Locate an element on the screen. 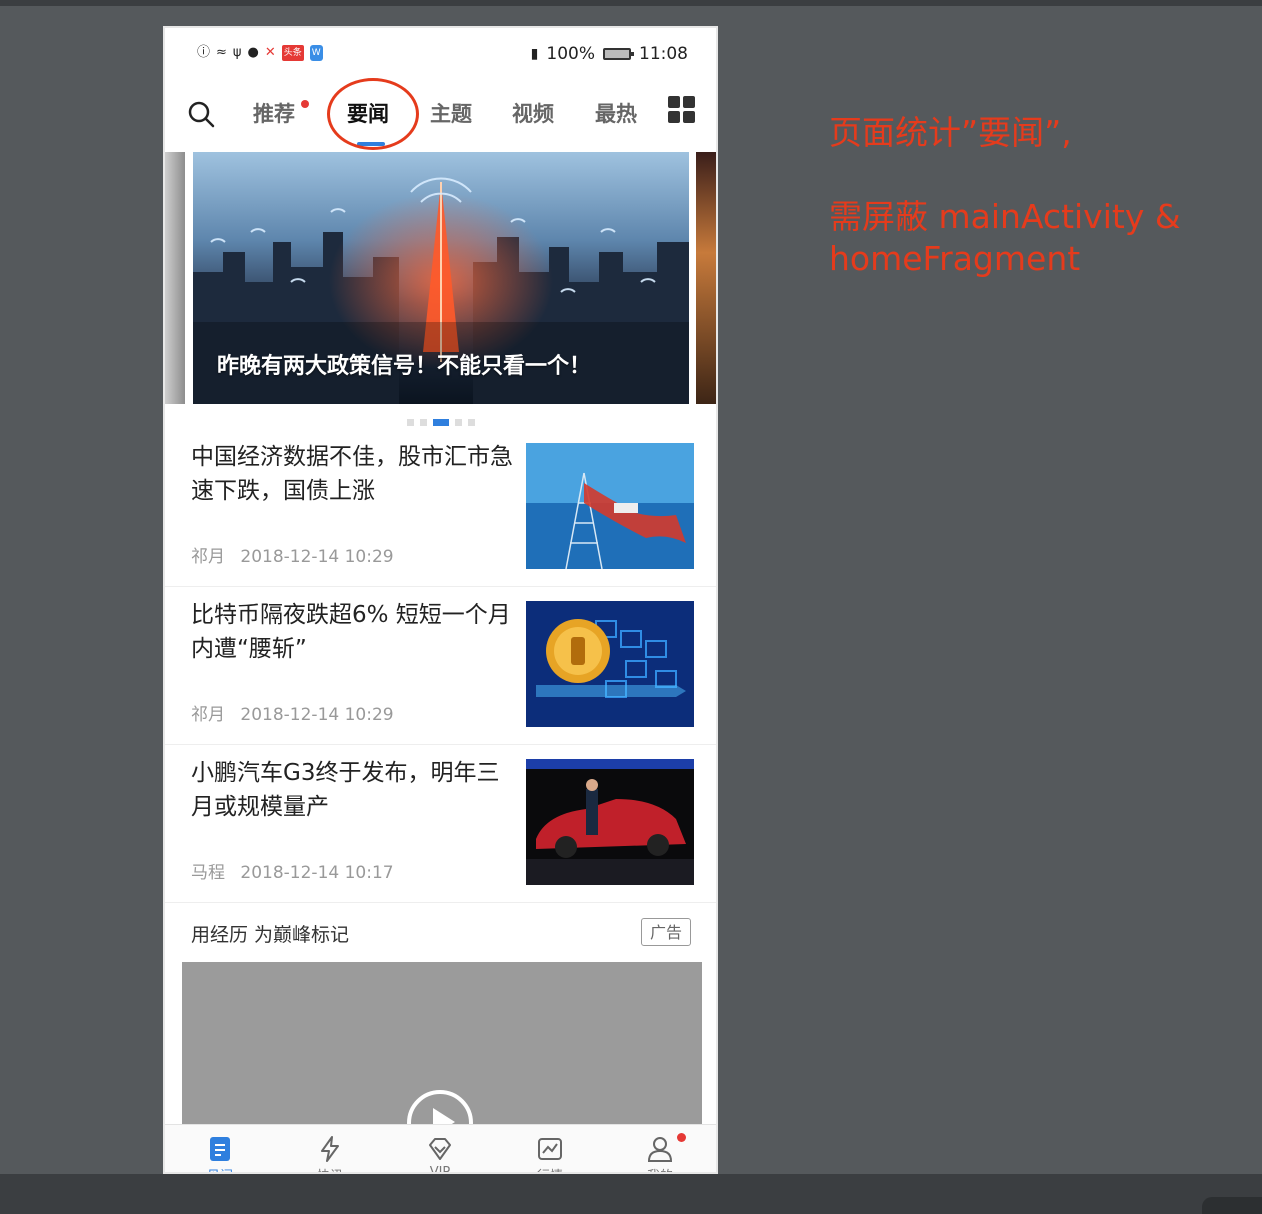 This screenshot has height=1214, width=1262. wifi-icon: ≈ is located at coordinates (221, 52).